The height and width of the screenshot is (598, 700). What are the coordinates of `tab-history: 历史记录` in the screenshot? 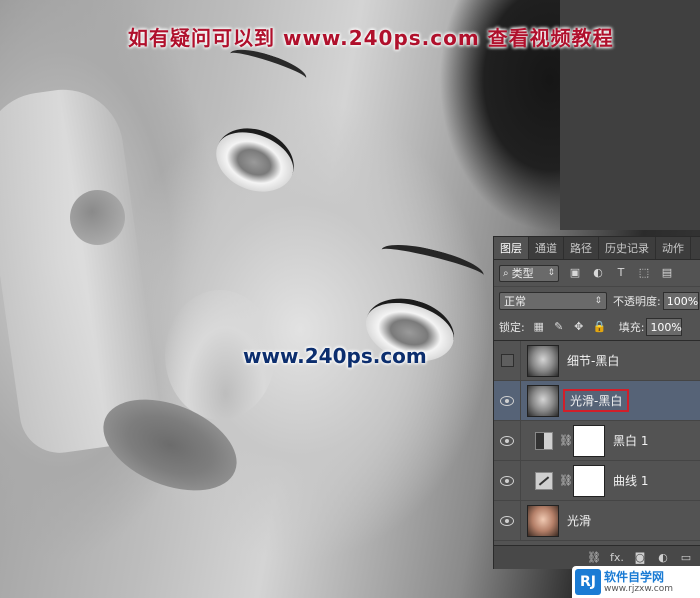 It's located at (627, 248).